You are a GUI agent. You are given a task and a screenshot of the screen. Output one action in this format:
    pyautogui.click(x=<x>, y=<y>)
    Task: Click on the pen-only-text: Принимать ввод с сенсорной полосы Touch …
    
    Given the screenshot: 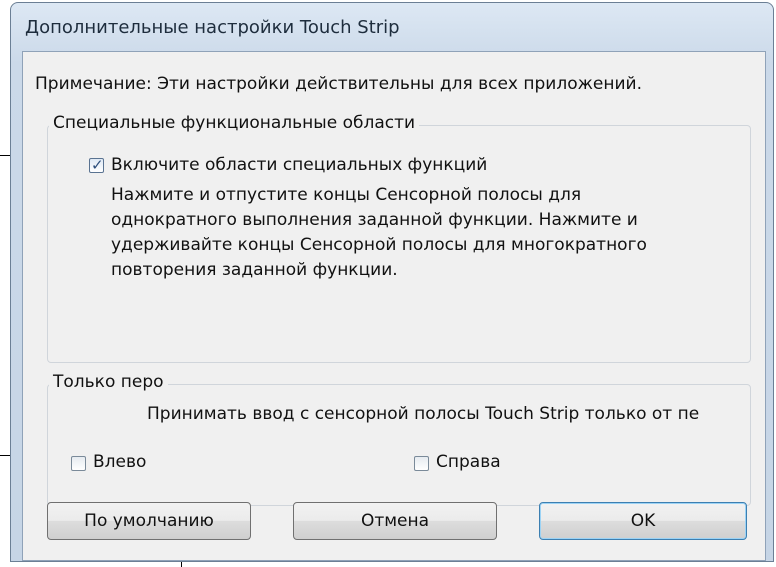 What is the action you would take?
    pyautogui.click(x=423, y=414)
    